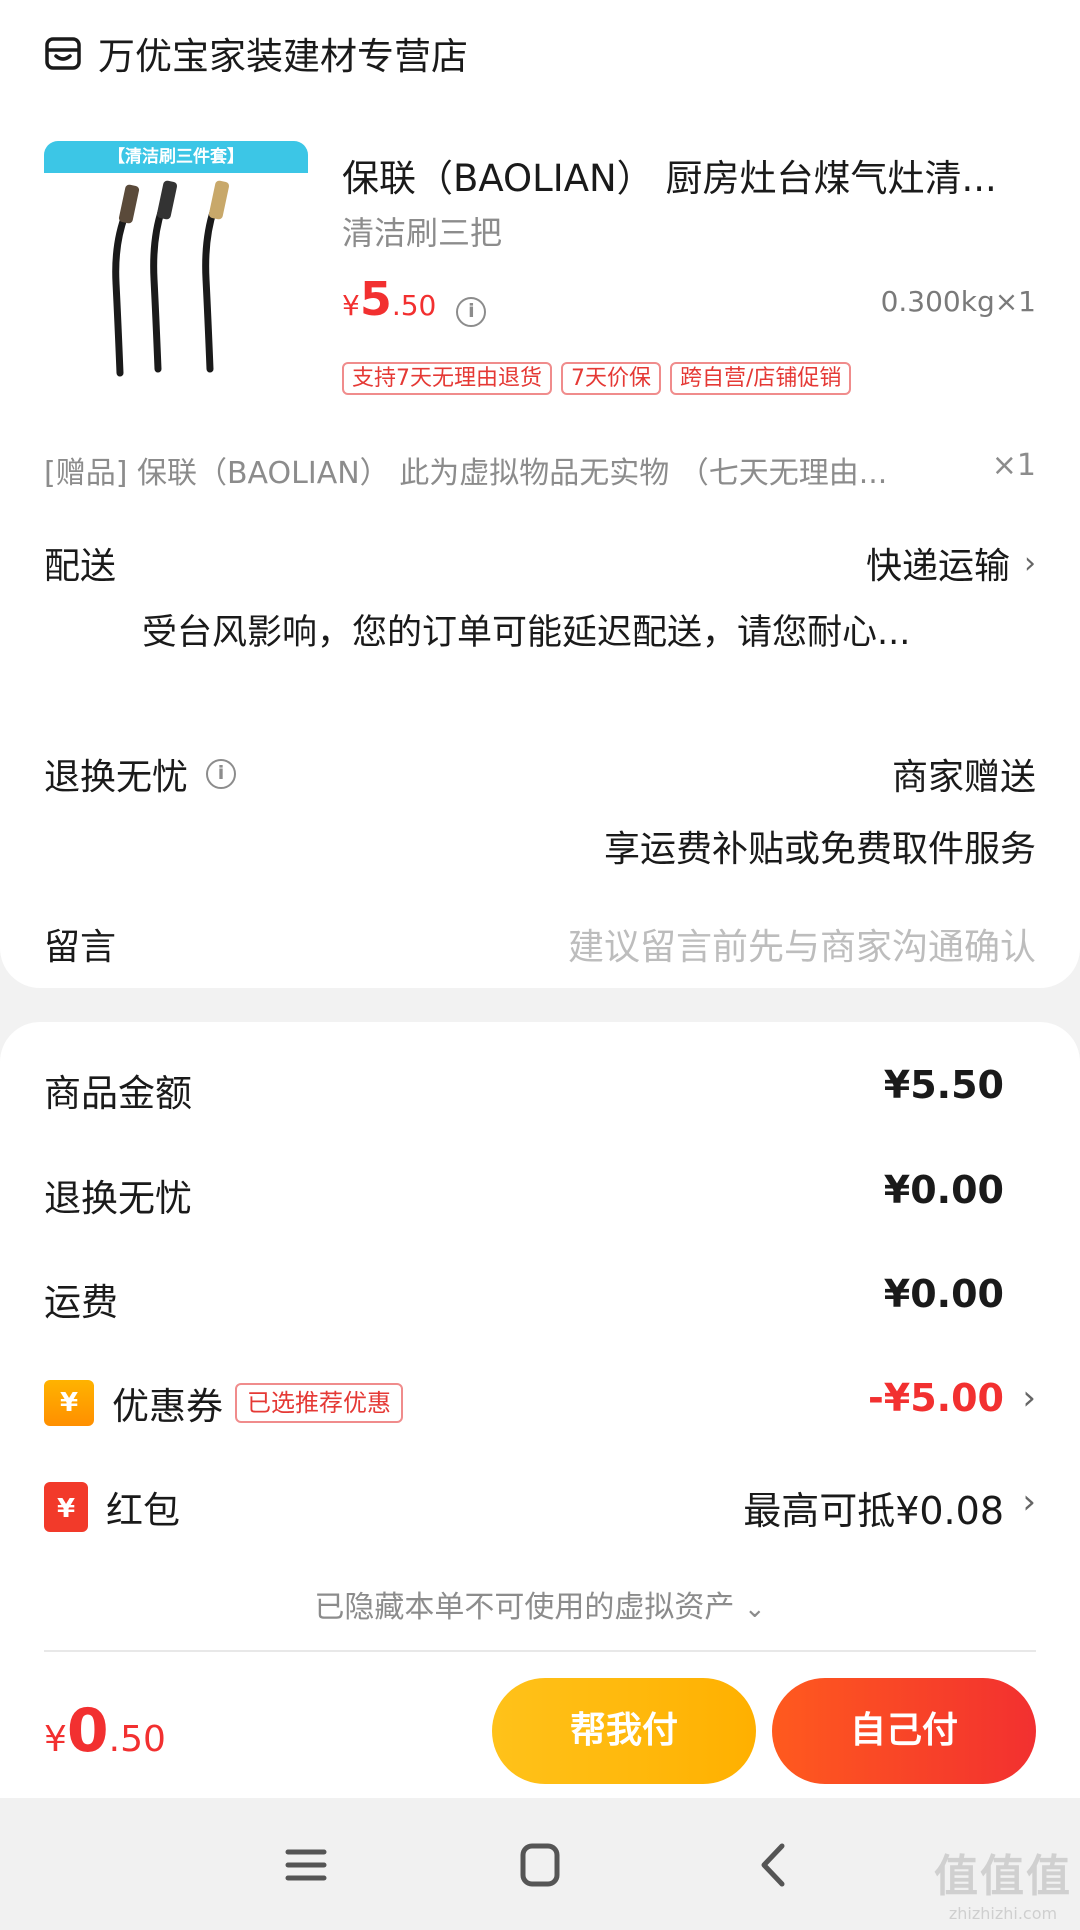 This screenshot has height=1930, width=1080. I want to click on watermark-logo: 值值值, so click(1003, 1876).